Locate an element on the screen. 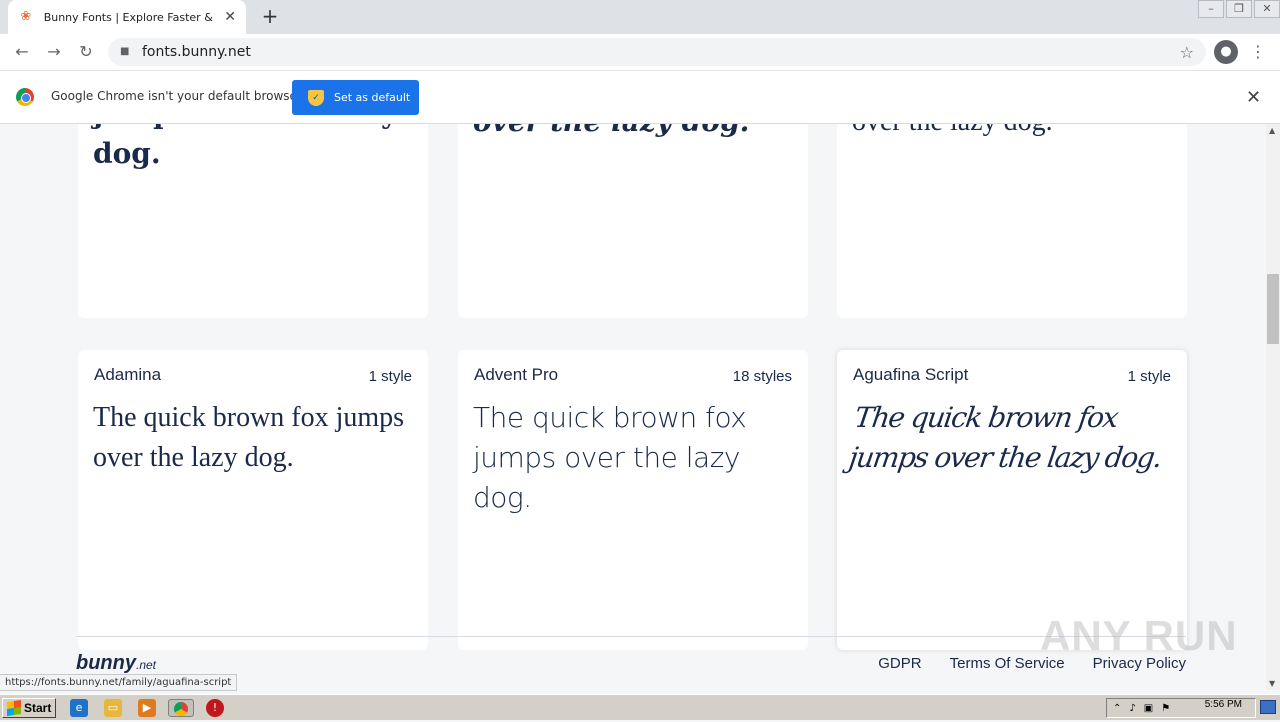  font-card: jumps over the lazy dog. is located at coordinates (253, 221).